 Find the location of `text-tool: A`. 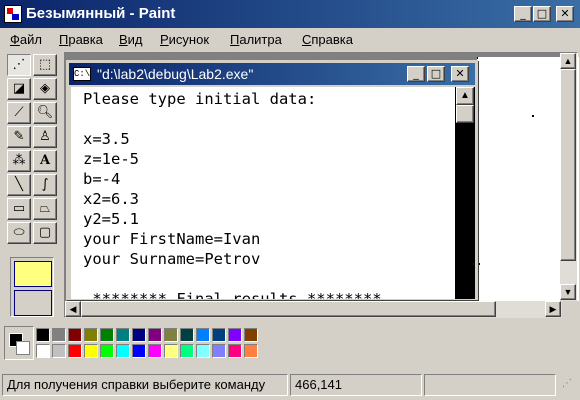

text-tool: A is located at coordinates (45, 161).